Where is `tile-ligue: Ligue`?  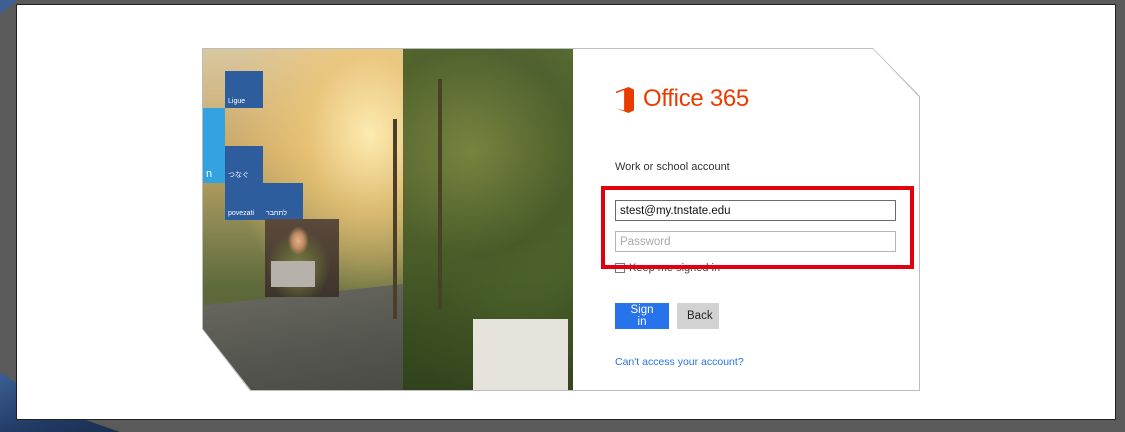 tile-ligue: Ligue is located at coordinates (244, 89).